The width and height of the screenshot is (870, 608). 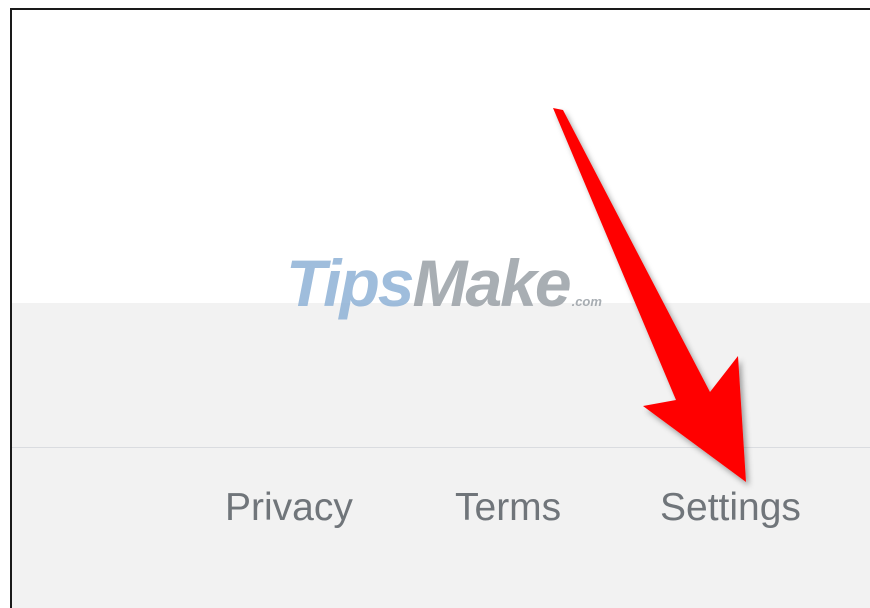 What do you see at coordinates (289, 507) in the screenshot?
I see `footer-link-privacy: Privacy` at bounding box center [289, 507].